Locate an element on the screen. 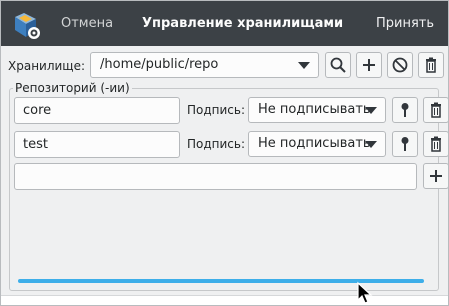 The image size is (449, 306). storage-path: /home/public/repo is located at coordinates (159, 64).